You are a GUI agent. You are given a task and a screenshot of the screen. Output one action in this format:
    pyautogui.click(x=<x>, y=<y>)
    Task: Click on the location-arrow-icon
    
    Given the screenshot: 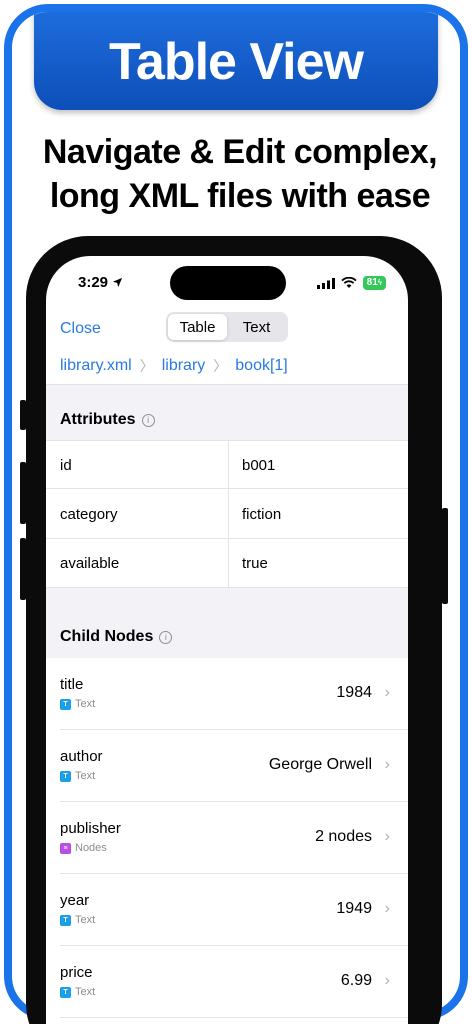 What is the action you would take?
    pyautogui.click(x=118, y=282)
    